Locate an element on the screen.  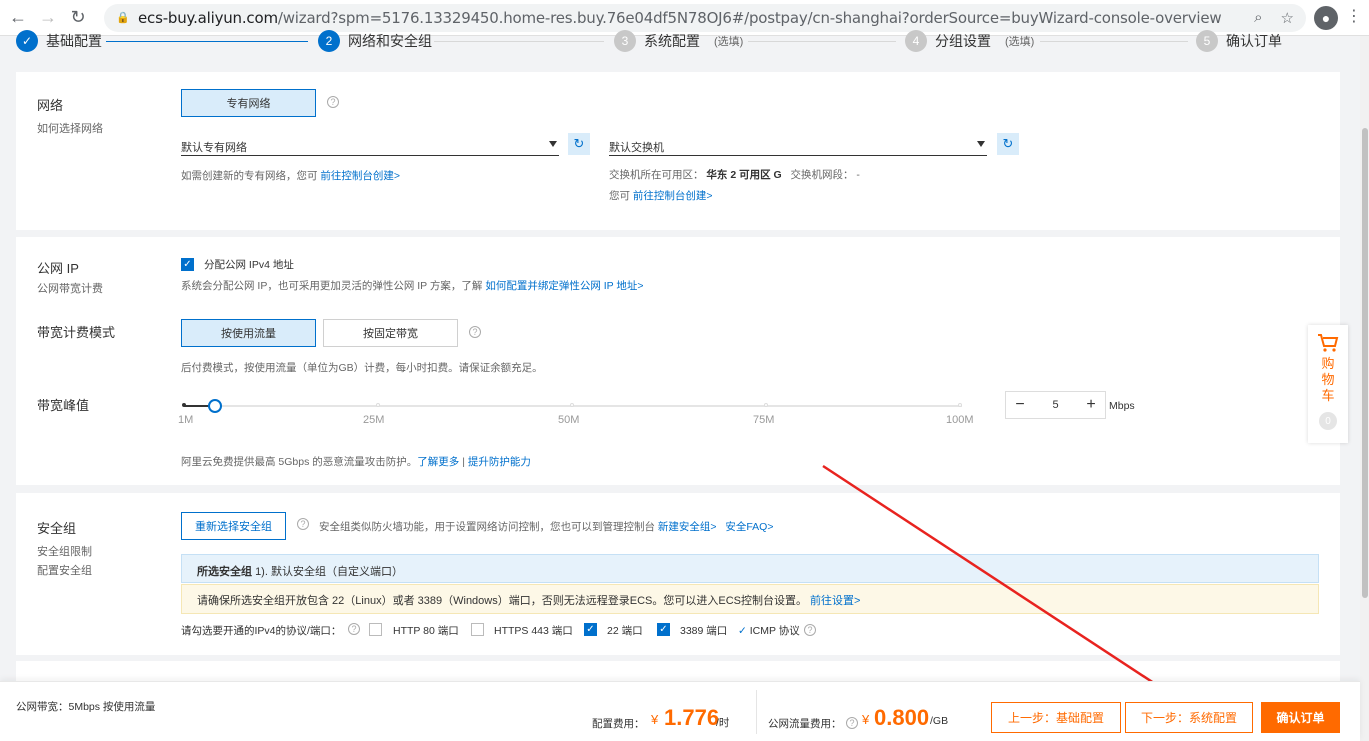
annotation-arrow is located at coordinates (1002, 583).